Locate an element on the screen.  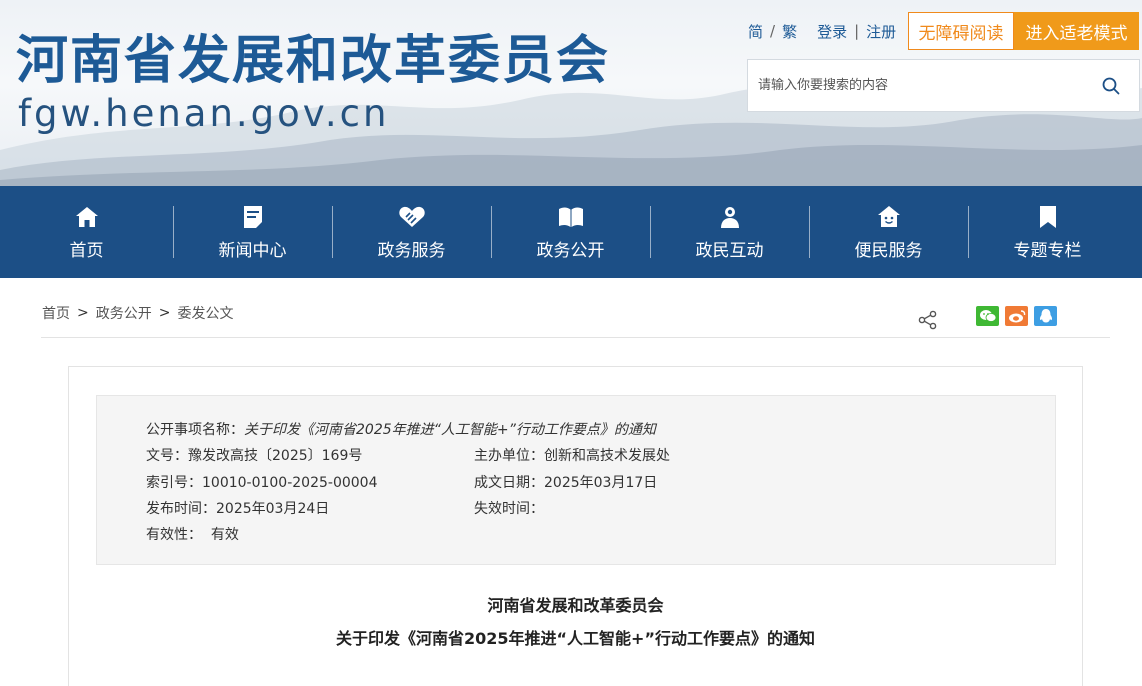
meta-created: 成文日期：2025年03月17日 is located at coordinates (565, 482).